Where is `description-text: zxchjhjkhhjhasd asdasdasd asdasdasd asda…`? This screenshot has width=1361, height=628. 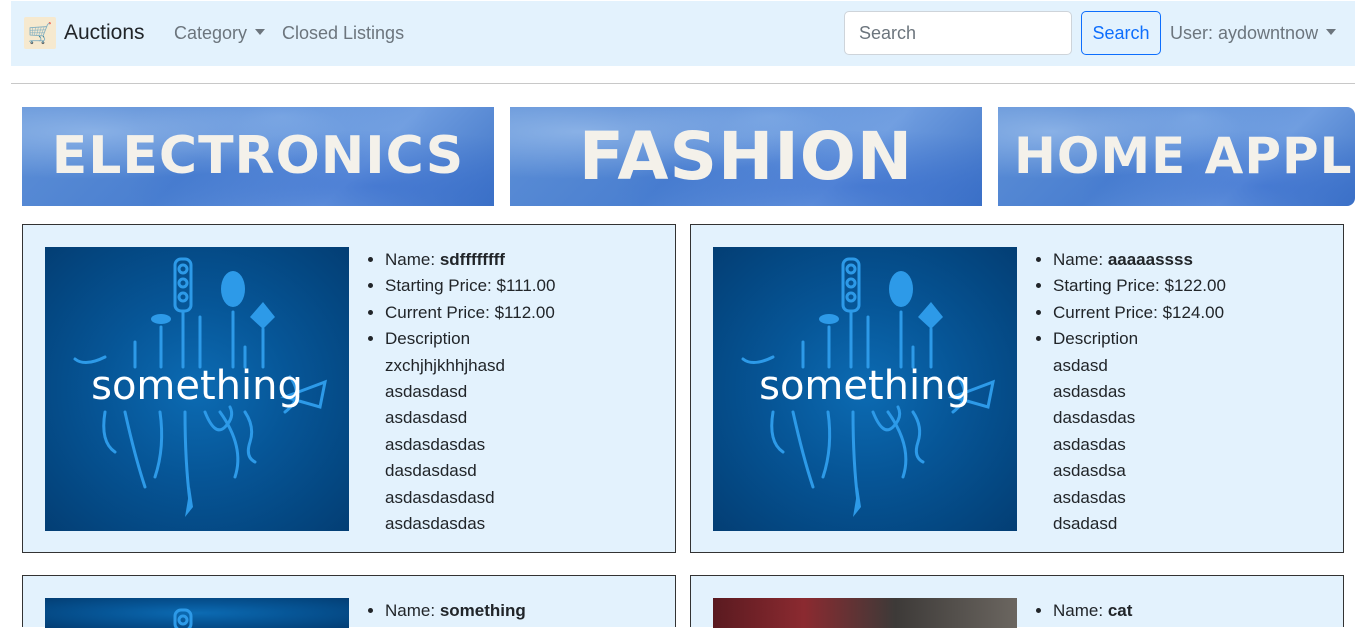 description-text: zxchjhjkhhjhasd asdasdasd asdasdasd asda… is located at coordinates (445, 444).